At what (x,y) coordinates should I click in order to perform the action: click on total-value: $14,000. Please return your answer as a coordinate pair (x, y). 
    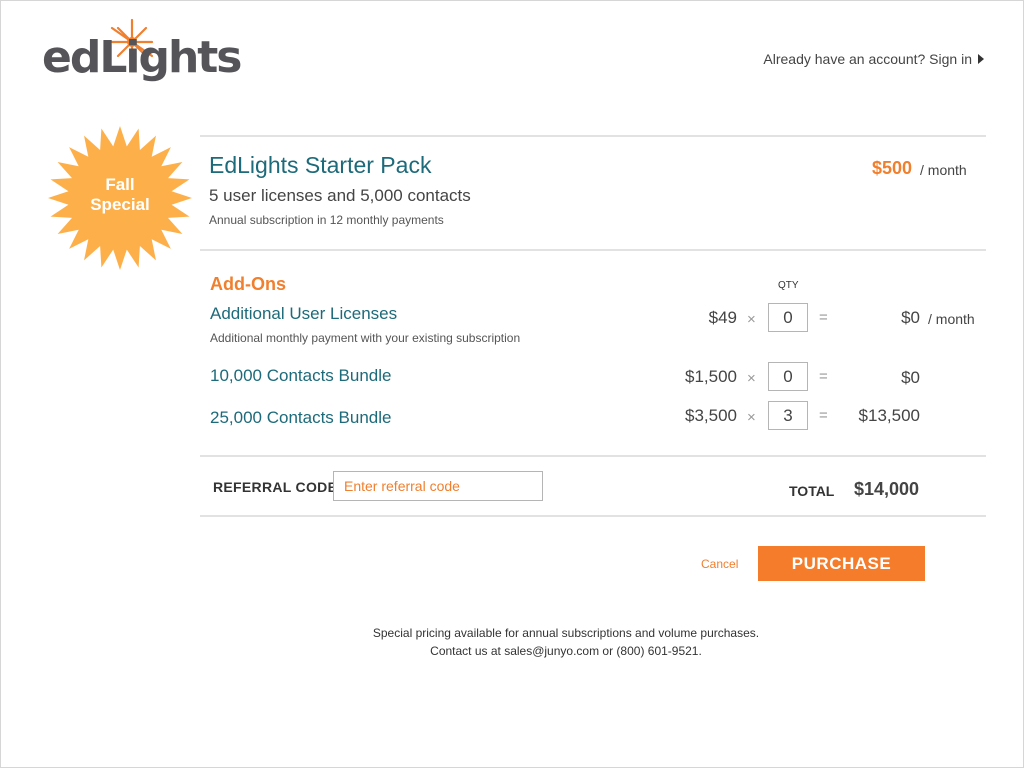
    Looking at the image, I should click on (887, 489).